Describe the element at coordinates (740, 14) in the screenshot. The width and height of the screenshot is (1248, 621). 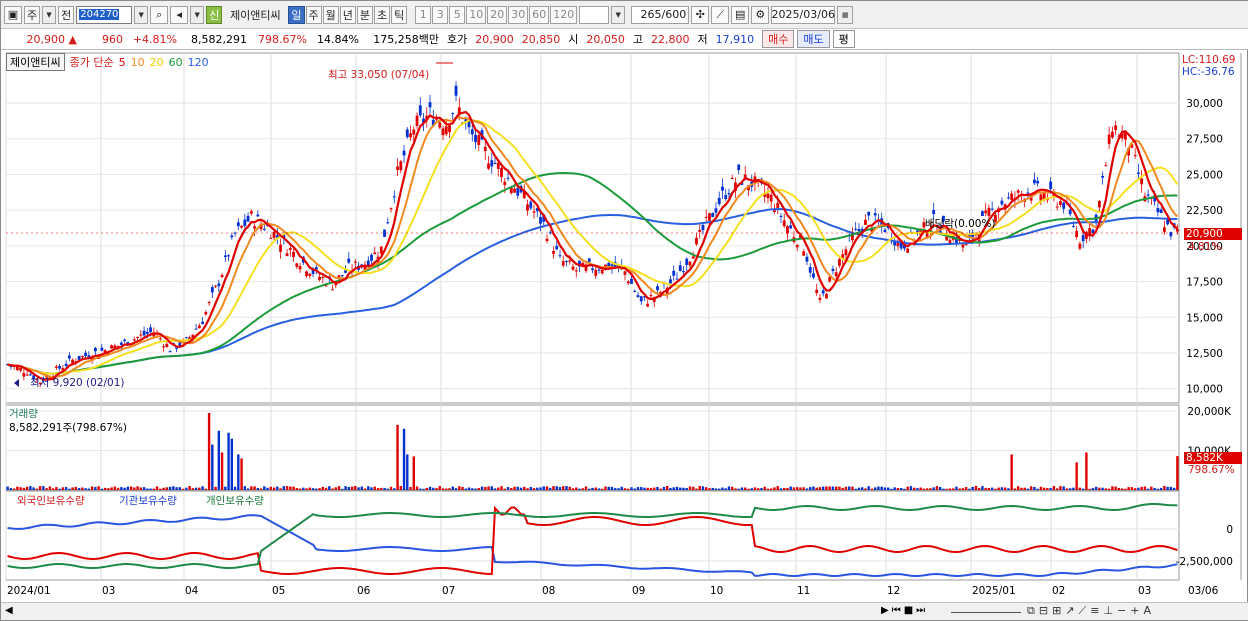
I see `save-icon: ▤` at that location.